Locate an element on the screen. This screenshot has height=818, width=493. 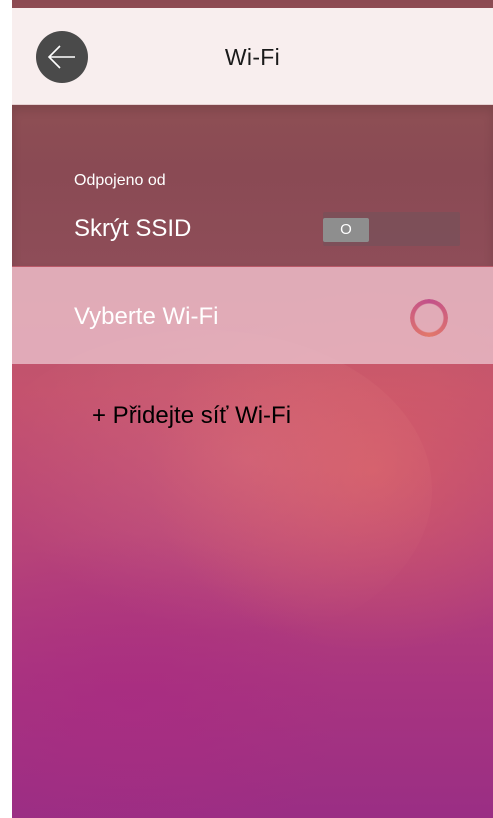
top-bar: Wi-Fi is located at coordinates (252, 56).